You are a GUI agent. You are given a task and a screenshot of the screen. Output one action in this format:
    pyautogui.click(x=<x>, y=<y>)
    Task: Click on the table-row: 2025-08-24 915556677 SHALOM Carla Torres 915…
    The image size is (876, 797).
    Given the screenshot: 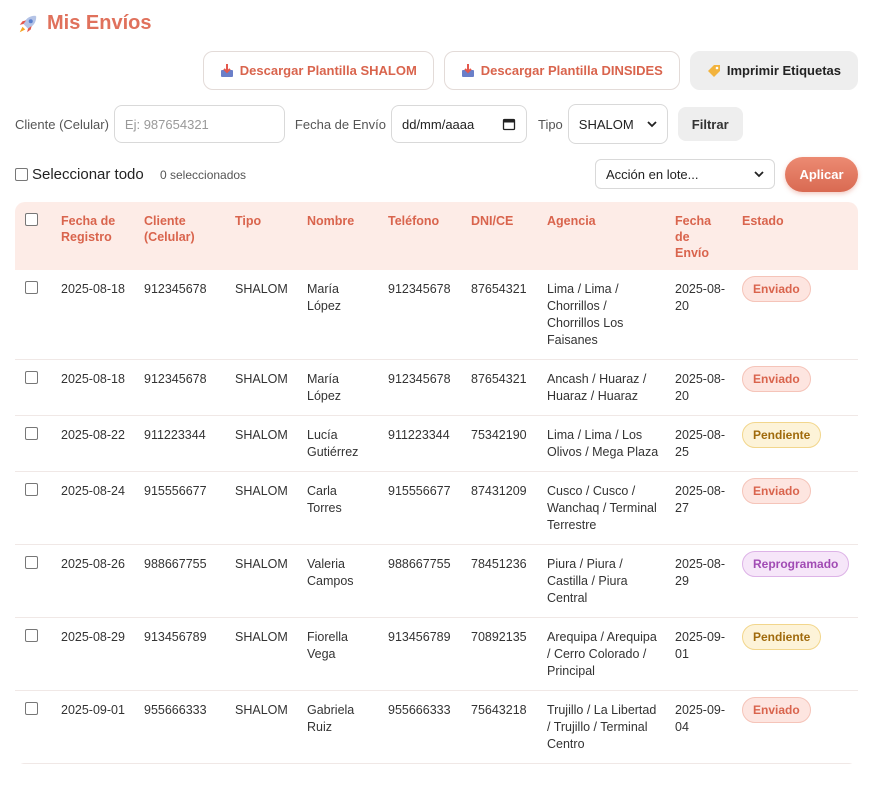 What is the action you would take?
    pyautogui.click(x=436, y=508)
    